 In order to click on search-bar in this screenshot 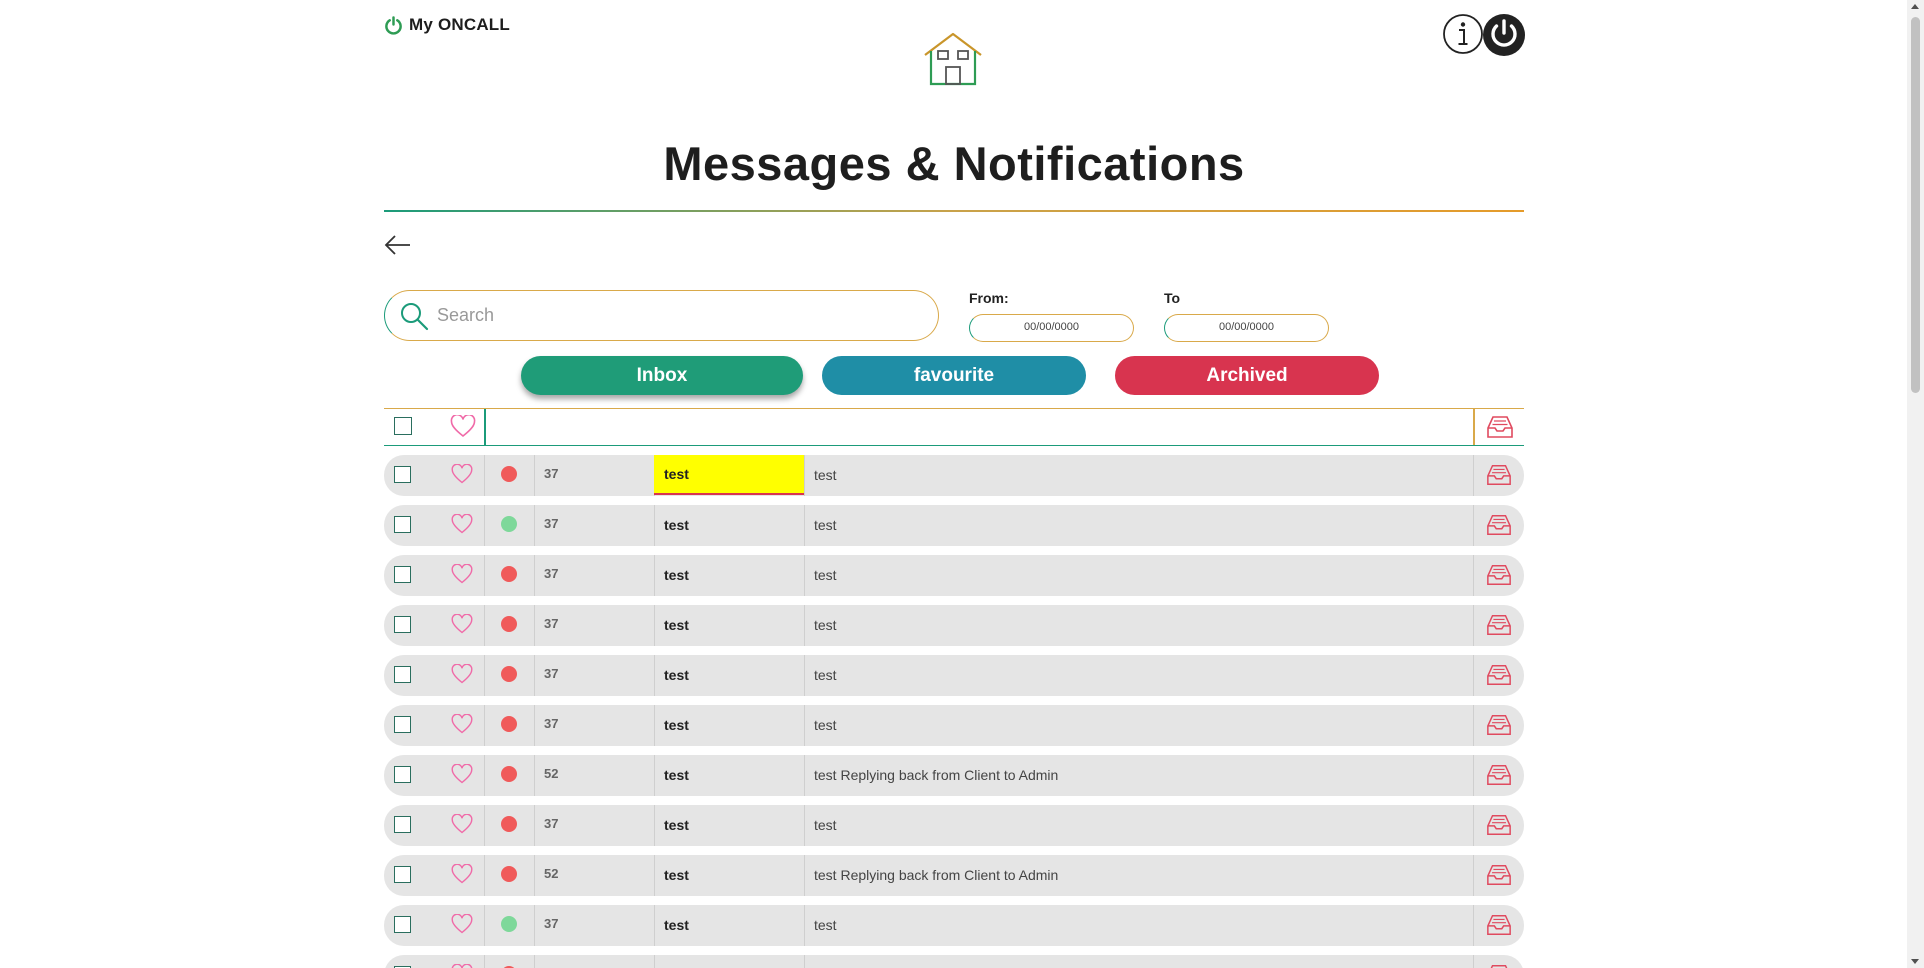, I will do `click(661, 315)`.